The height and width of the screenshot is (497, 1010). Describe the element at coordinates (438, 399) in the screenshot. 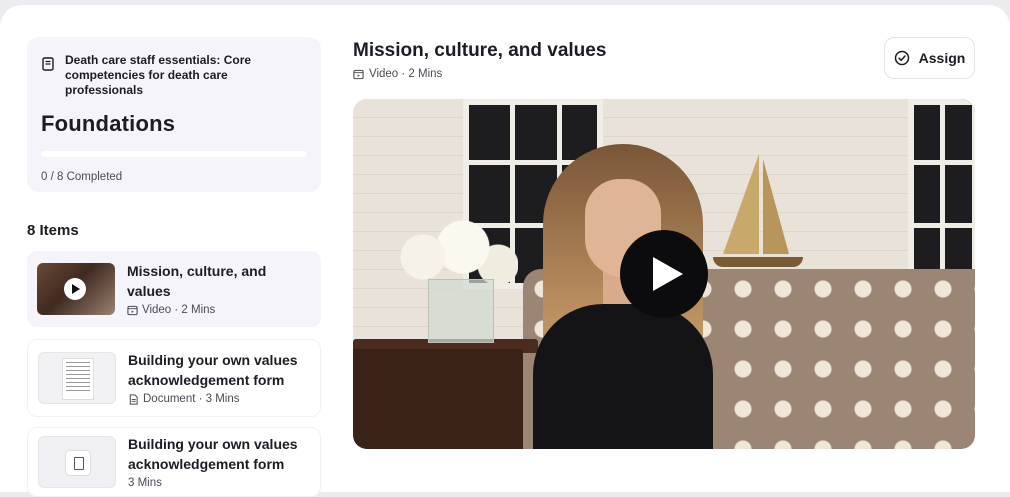

I see `video-scene-table` at that location.